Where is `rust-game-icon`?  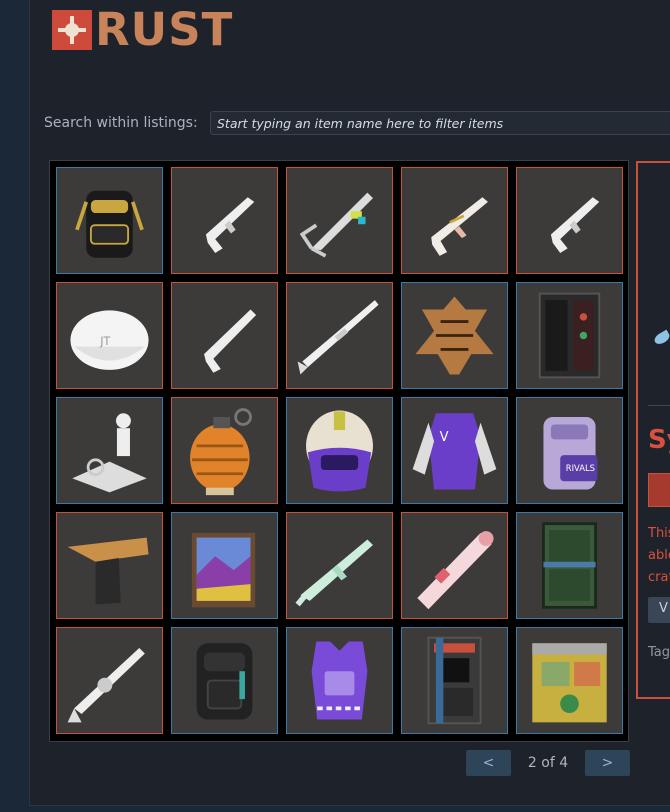 rust-game-icon is located at coordinates (659, 490).